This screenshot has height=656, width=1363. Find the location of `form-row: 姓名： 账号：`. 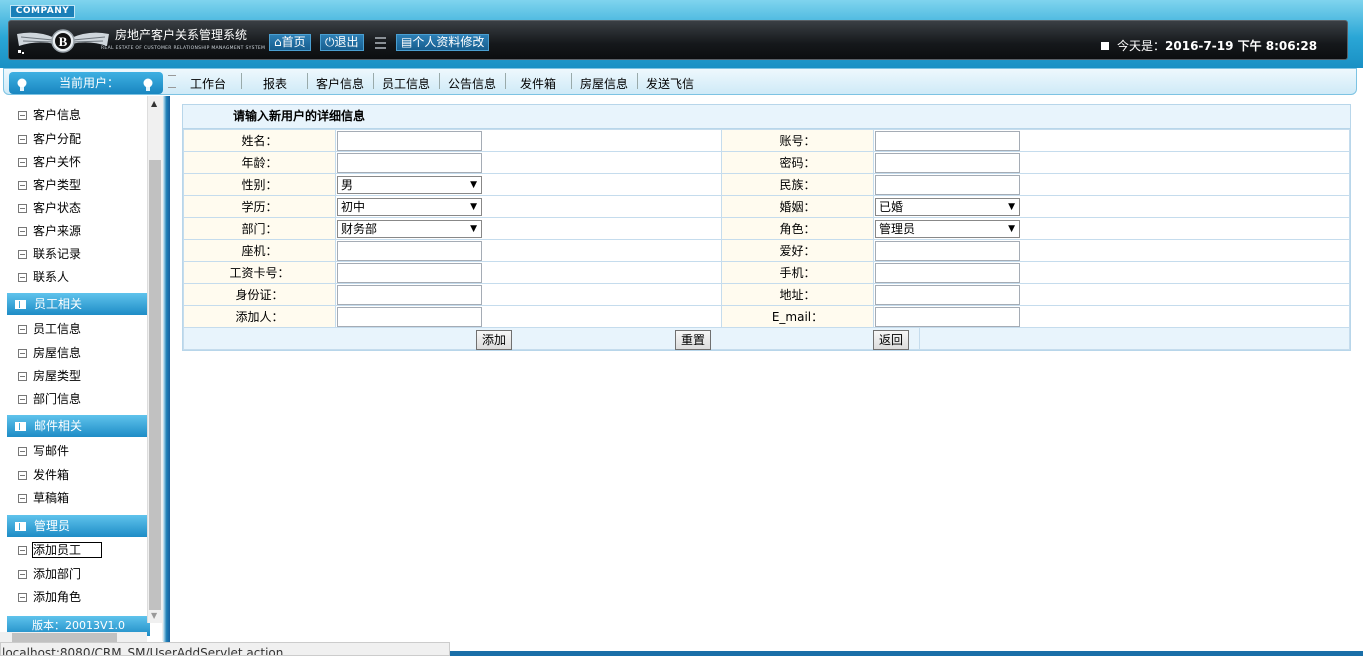

form-row: 姓名： 账号： is located at coordinates (766, 140).